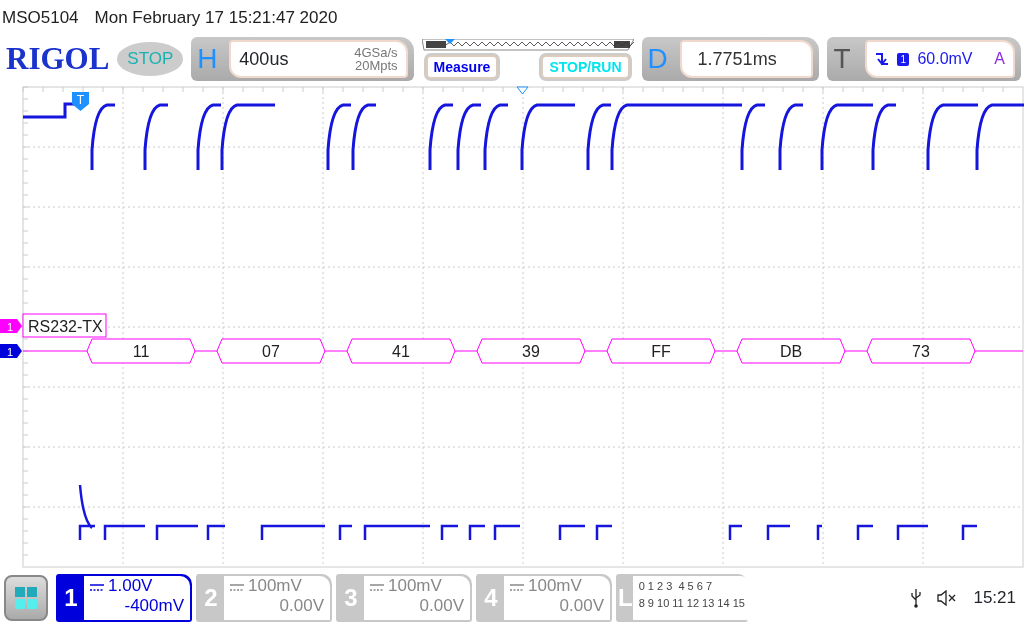 The image size is (1024, 630). What do you see at coordinates (737, 59) in the screenshot?
I see `delay-value: 1.7751ms` at bounding box center [737, 59].